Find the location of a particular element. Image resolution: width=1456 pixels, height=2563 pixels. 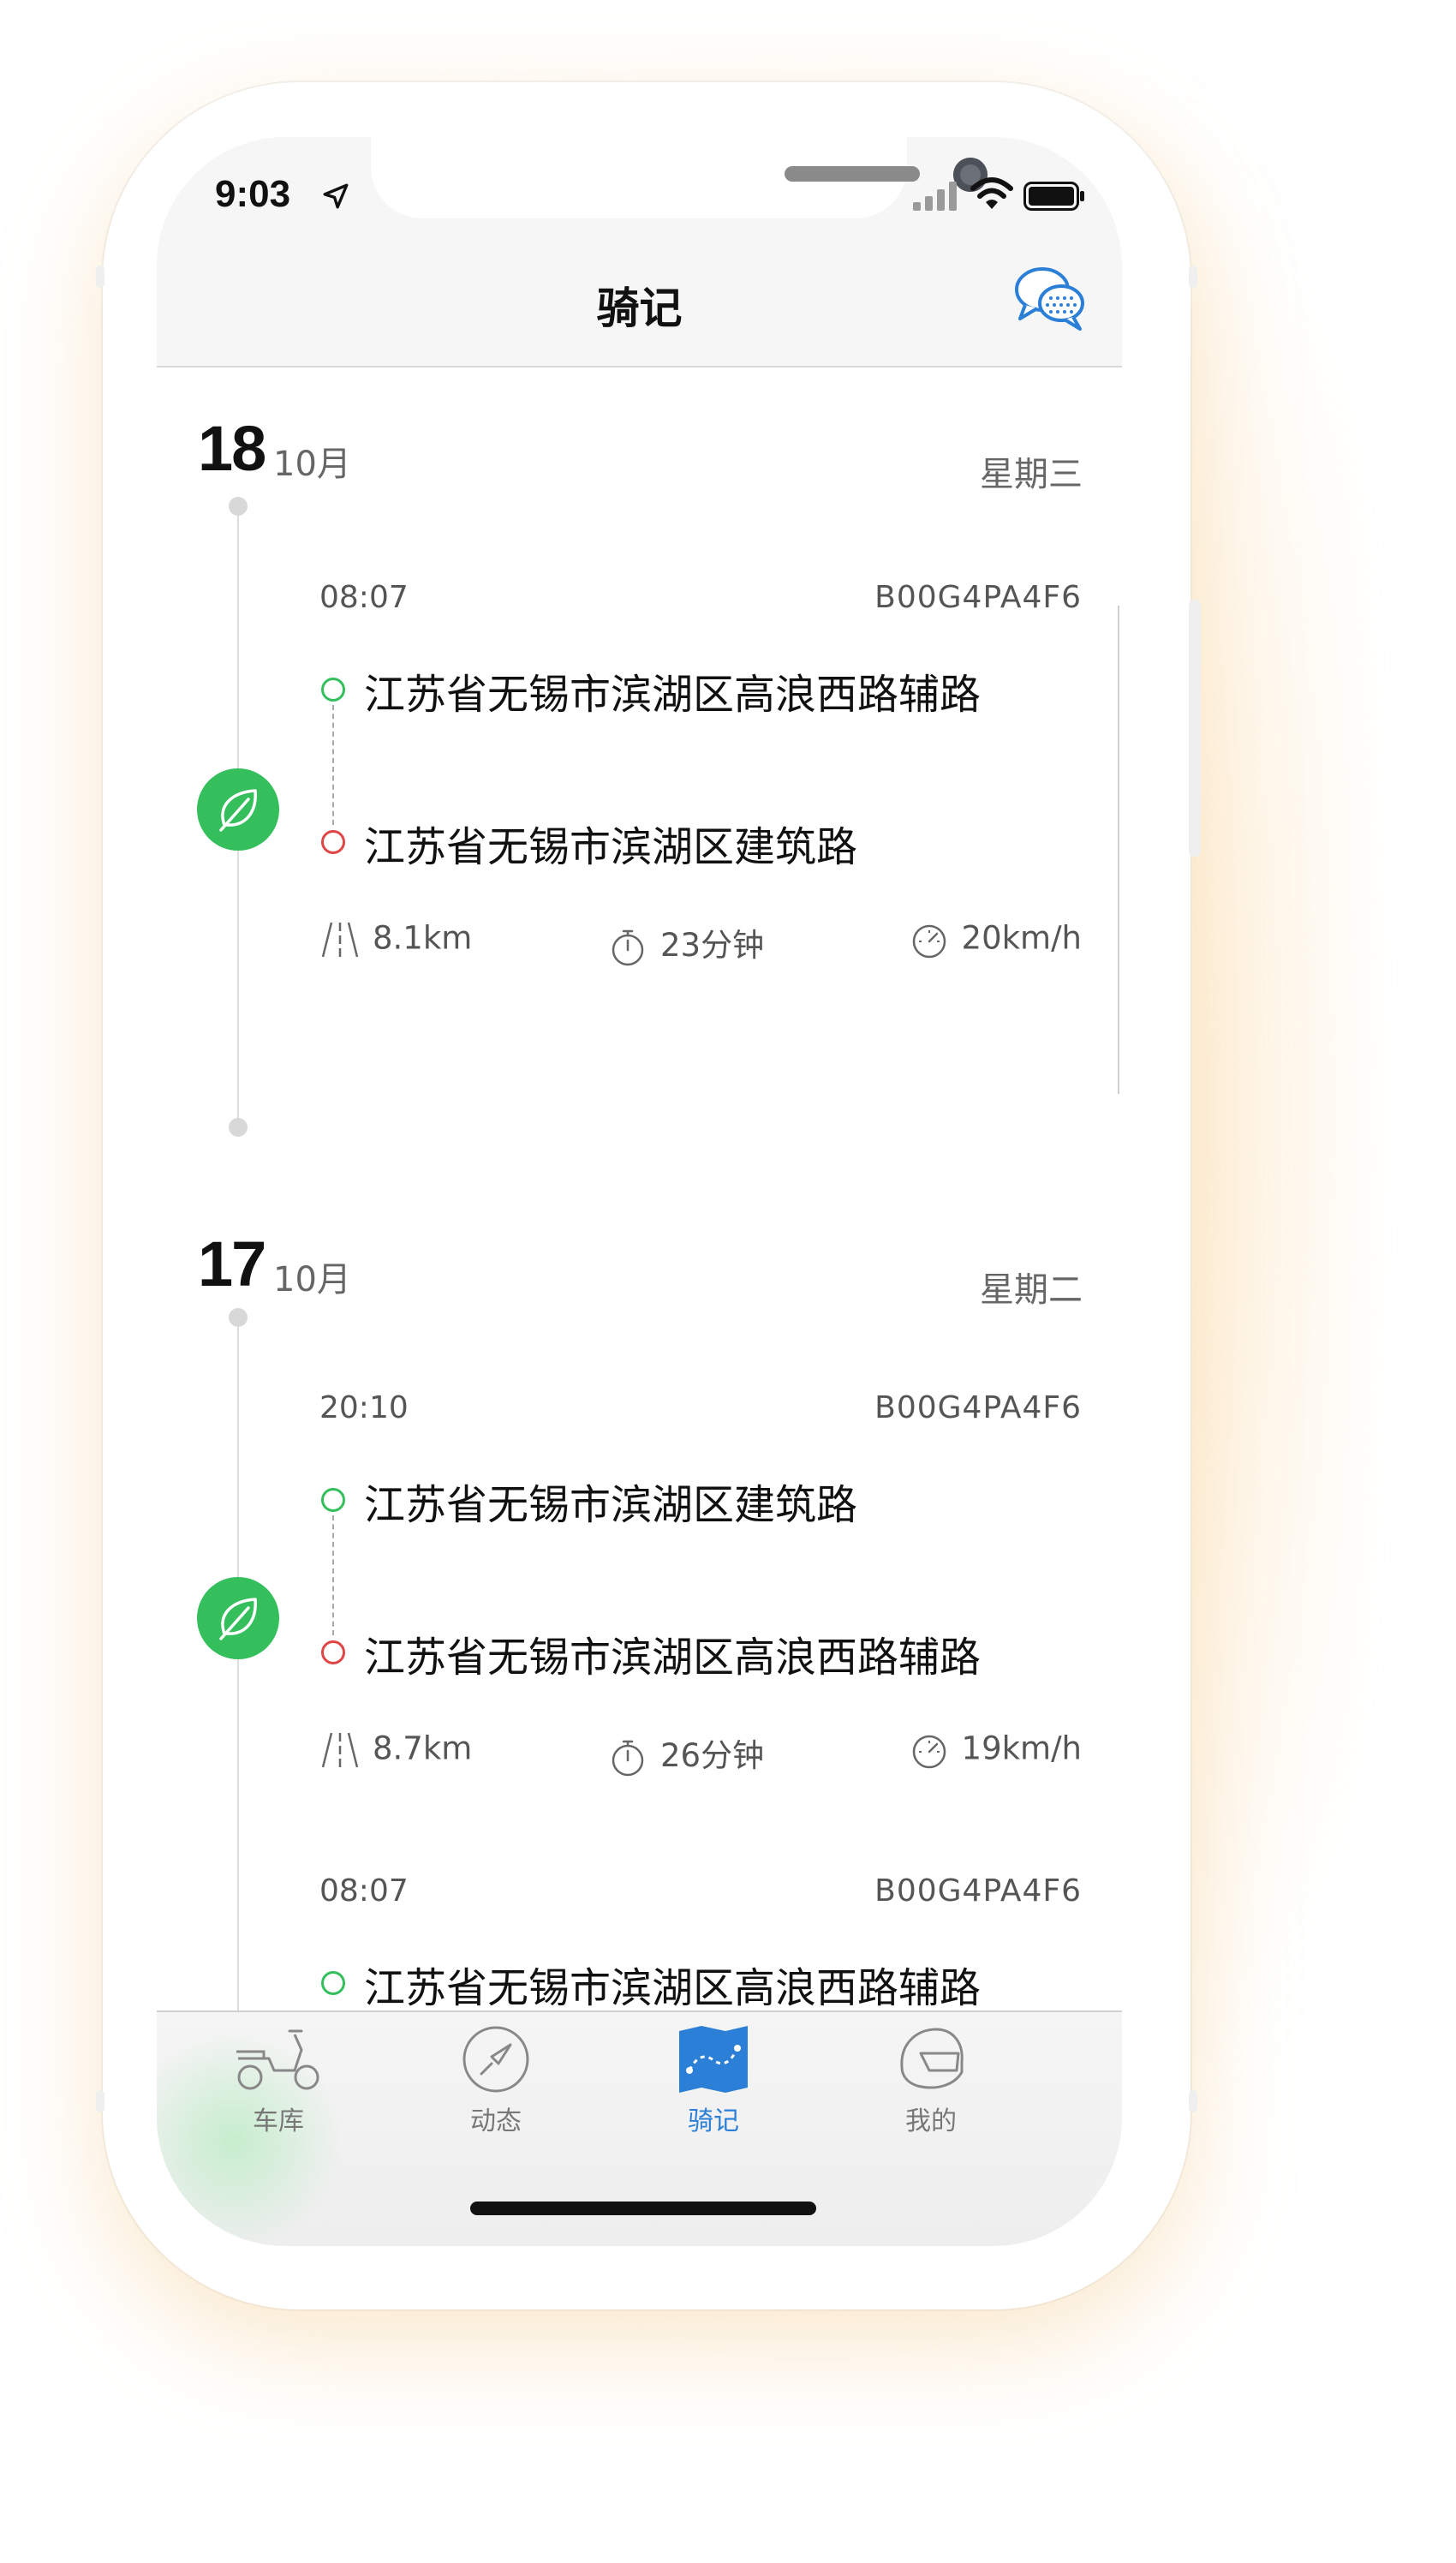

speed-value: 19km/h is located at coordinates (1021, 1748).